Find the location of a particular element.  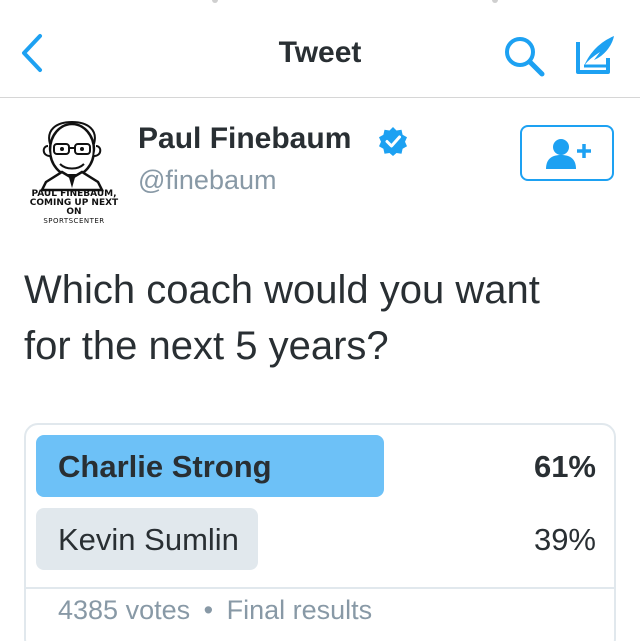

poll-footer: 4385 votes • Final results is located at coordinates (215, 610).